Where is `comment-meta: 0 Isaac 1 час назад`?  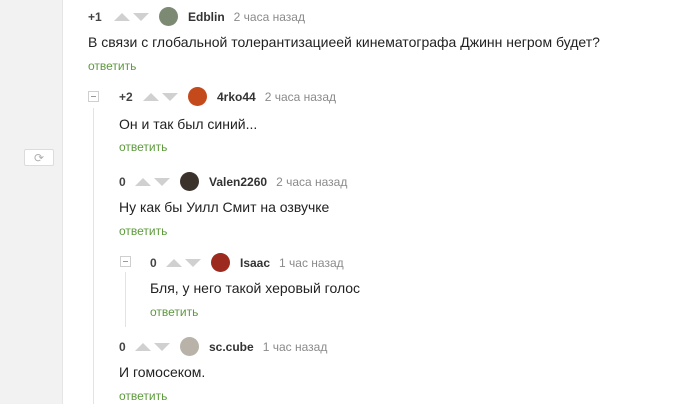 comment-meta: 0 Isaac 1 час назад is located at coordinates (247, 262).